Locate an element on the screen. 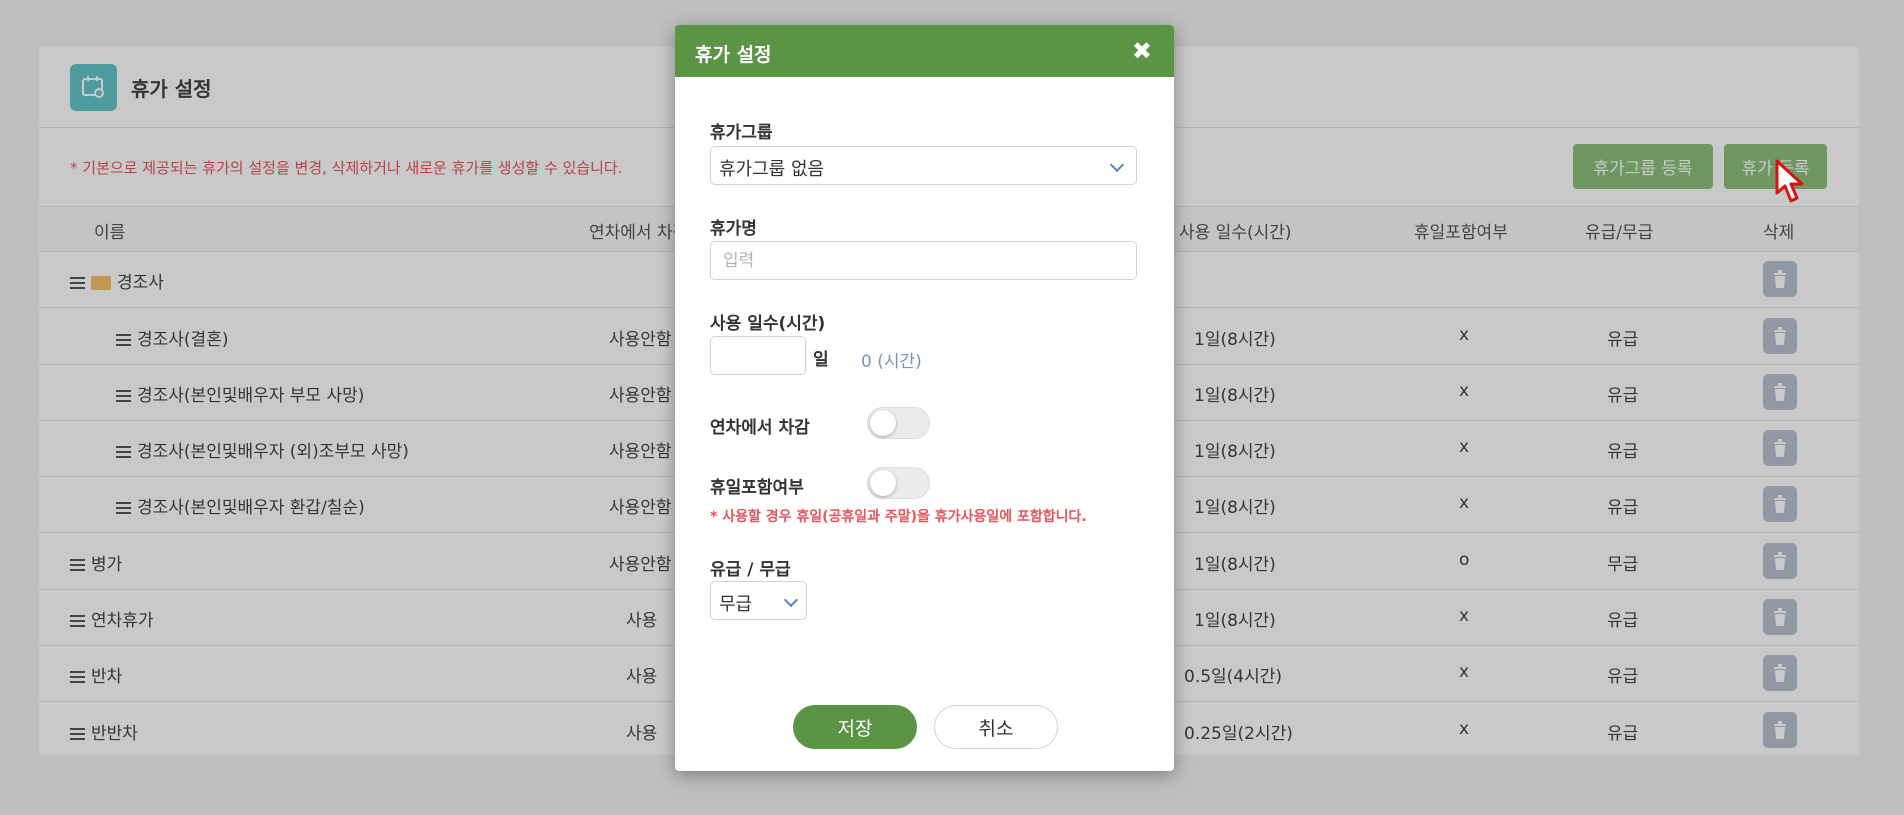 This screenshot has height=815, width=1904. group-select-value: 휴가그룹 없음 is located at coordinates (772, 169).